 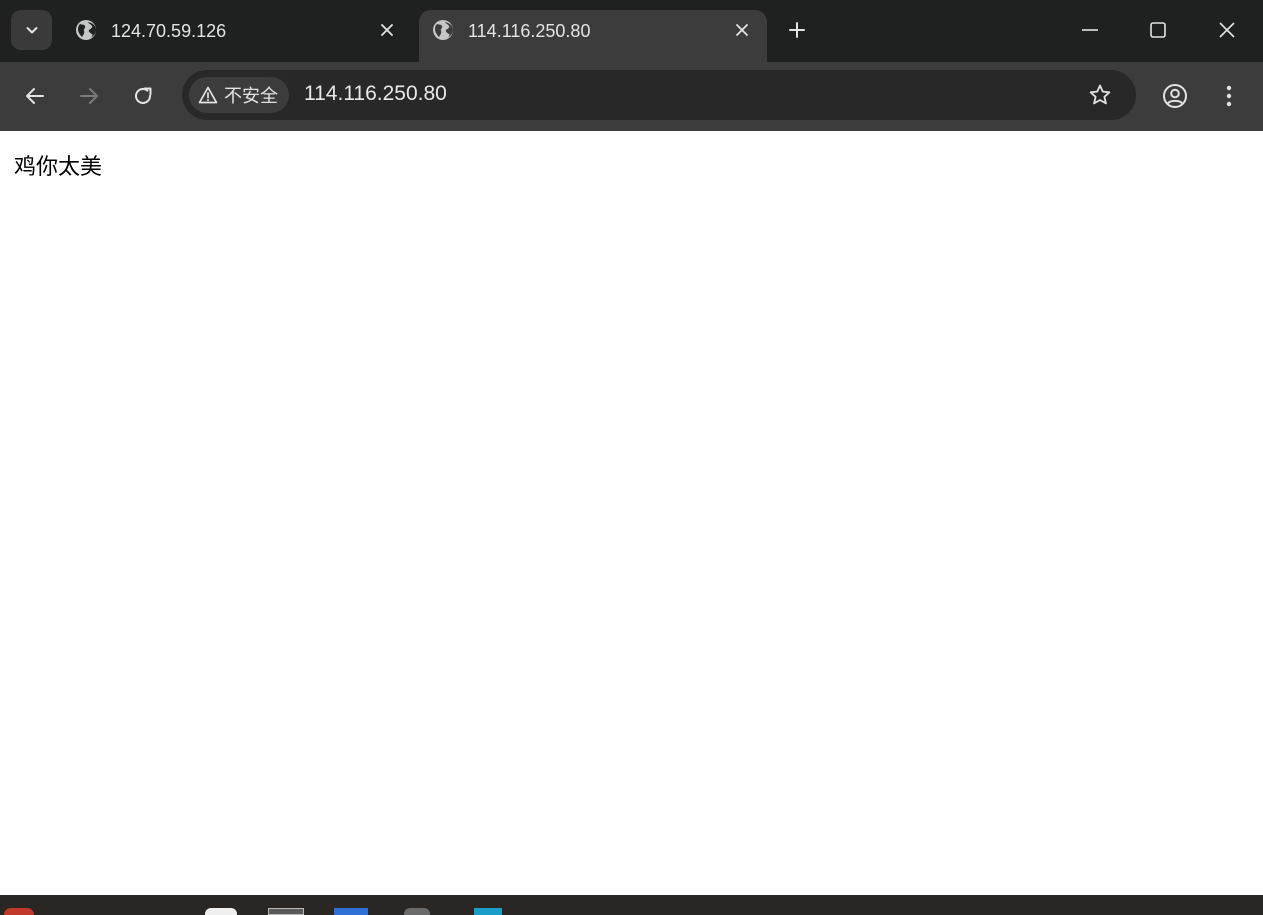 I want to click on menu-button, so click(x=1229, y=96).